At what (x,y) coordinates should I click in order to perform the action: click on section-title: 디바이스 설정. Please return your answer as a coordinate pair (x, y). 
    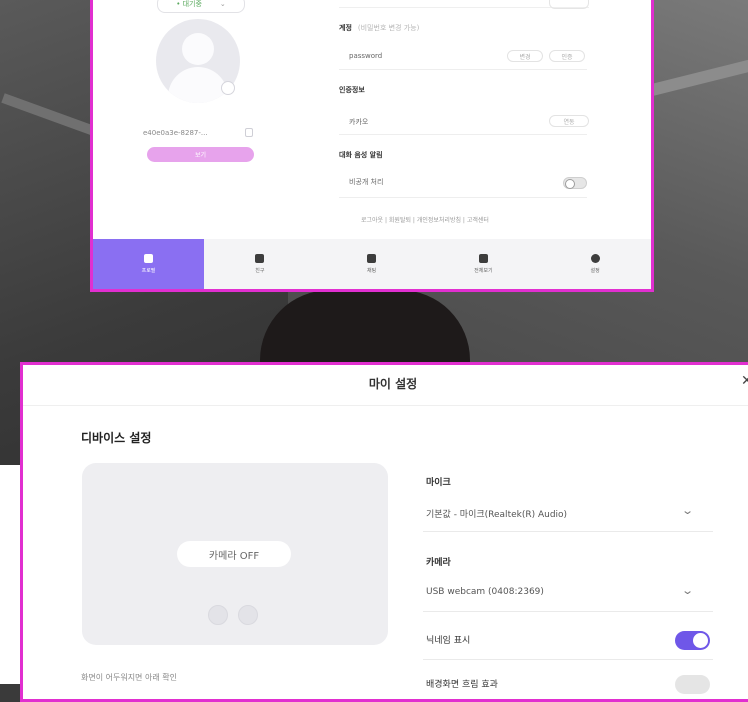
    Looking at the image, I should click on (116, 438).